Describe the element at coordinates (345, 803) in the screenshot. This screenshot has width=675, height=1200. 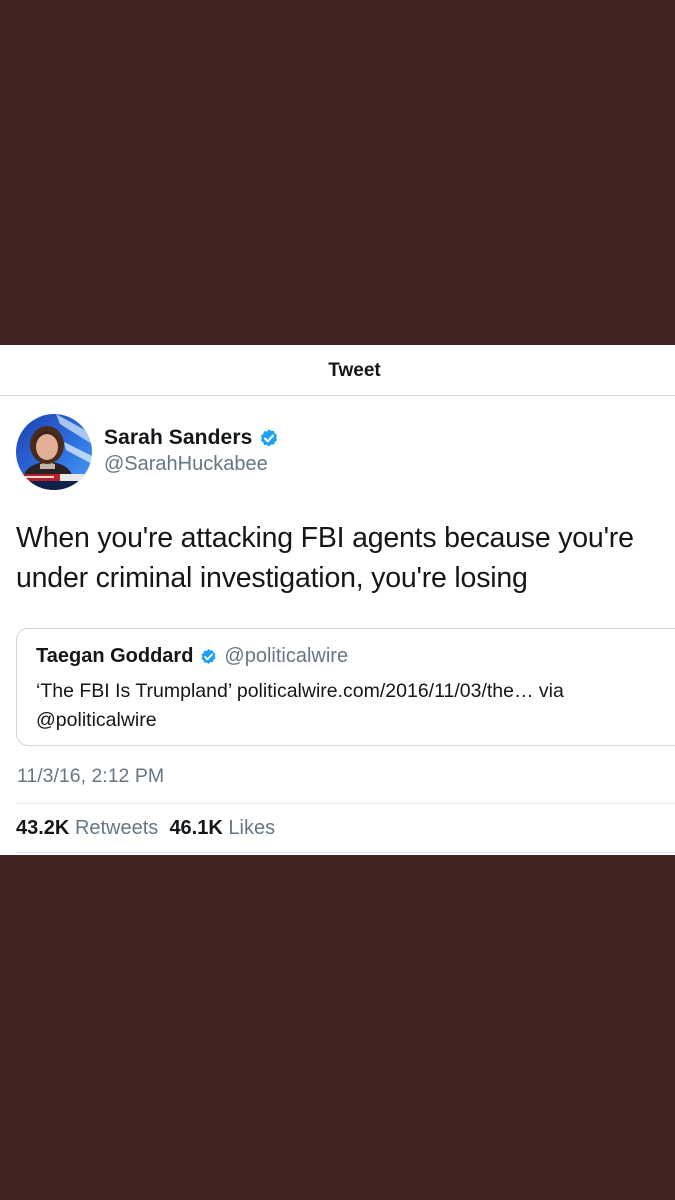
I see `divider` at that location.